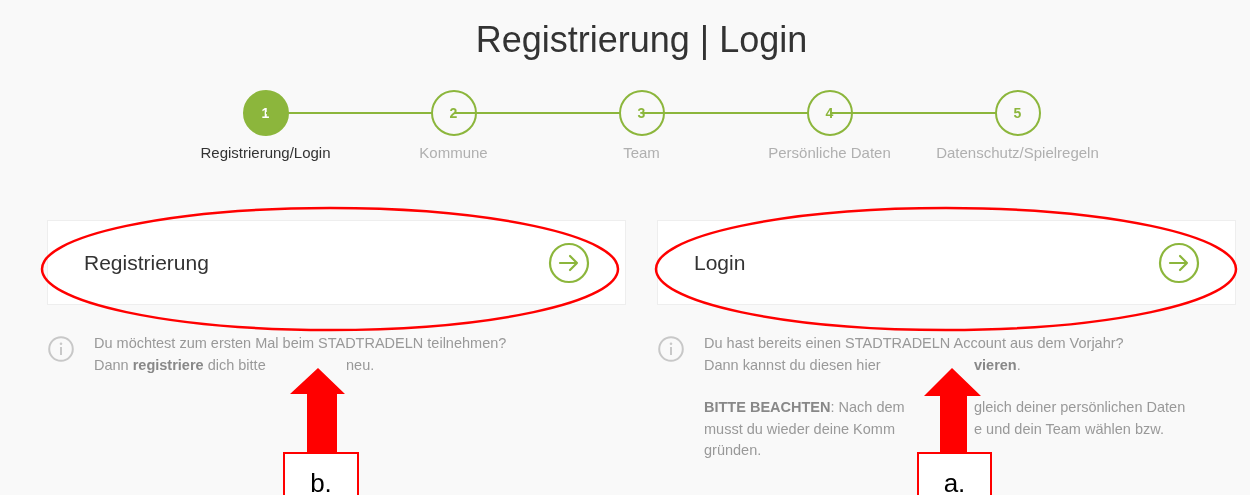  What do you see at coordinates (300, 343) in the screenshot?
I see `info-text: Du möchtest zum ersten Mal beim STADTRADELN teilnehmen?` at bounding box center [300, 343].